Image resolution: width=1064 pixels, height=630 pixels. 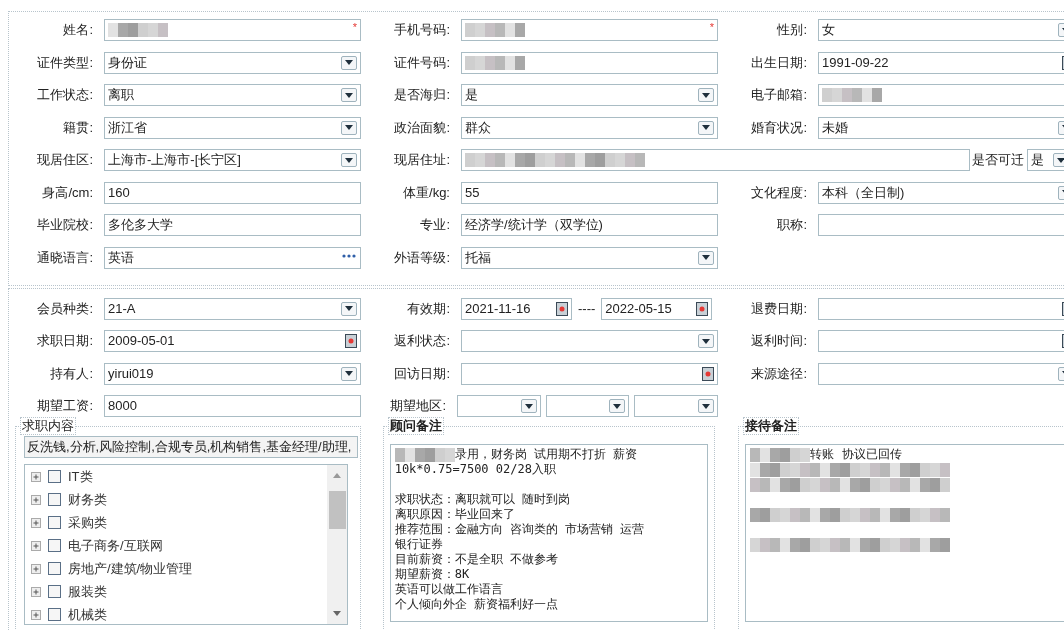 What do you see at coordinates (87, 614) in the screenshot?
I see `tree-item: 机械类` at bounding box center [87, 614].